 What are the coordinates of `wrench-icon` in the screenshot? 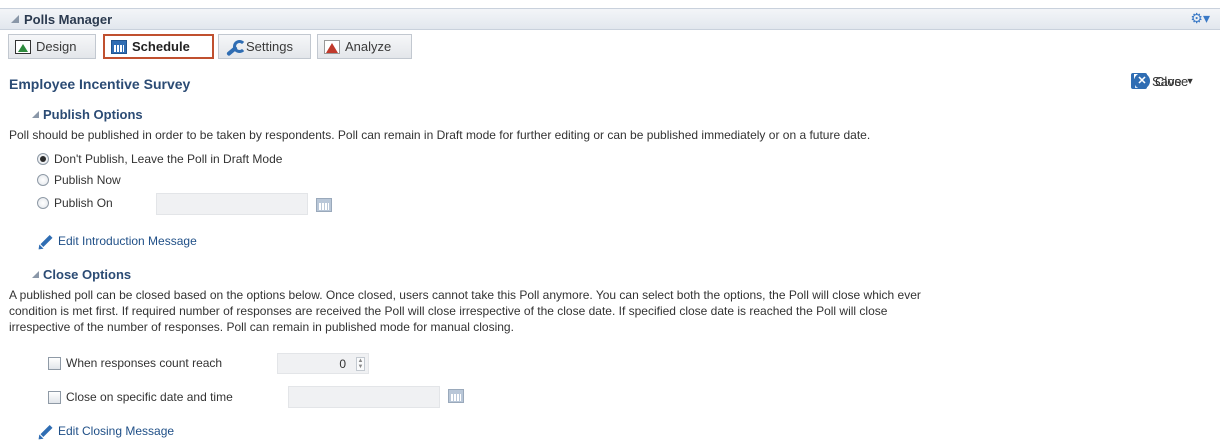 It's located at (235, 46).